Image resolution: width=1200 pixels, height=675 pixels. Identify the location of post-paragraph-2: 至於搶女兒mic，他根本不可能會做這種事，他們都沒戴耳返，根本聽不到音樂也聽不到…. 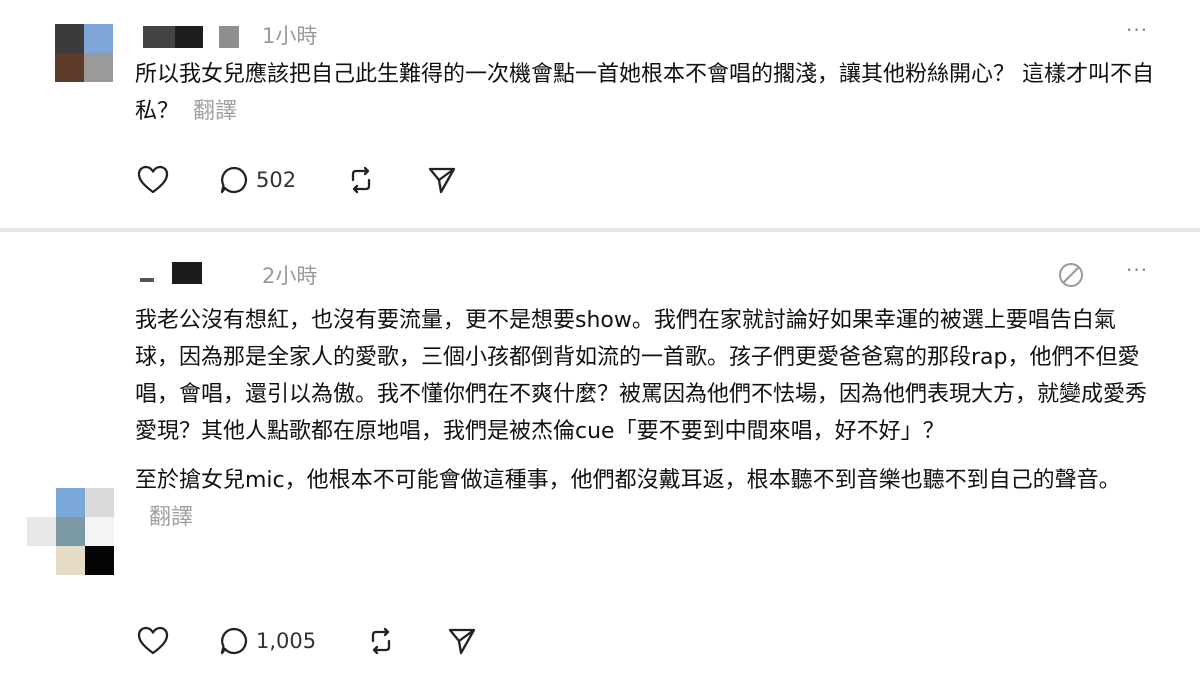
(642, 499).